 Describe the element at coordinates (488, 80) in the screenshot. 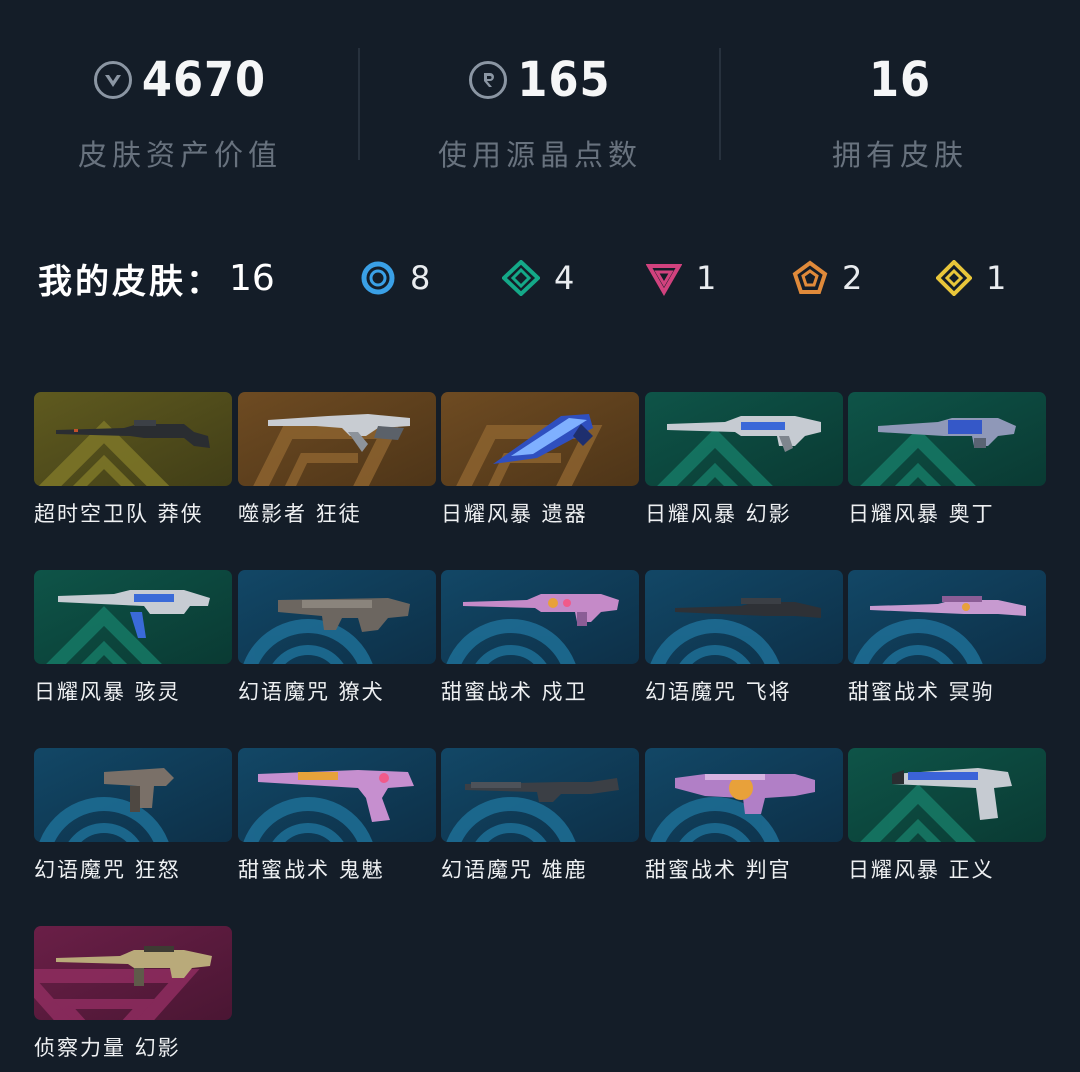

I see `radianite-points-icon` at that location.